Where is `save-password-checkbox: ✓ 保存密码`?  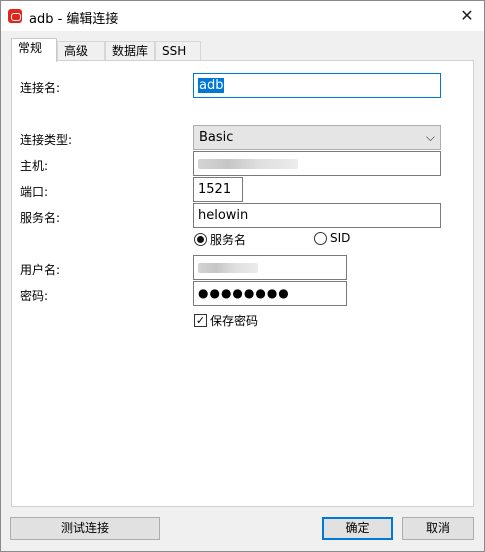 save-password-checkbox: ✓ 保存密码 is located at coordinates (226, 320).